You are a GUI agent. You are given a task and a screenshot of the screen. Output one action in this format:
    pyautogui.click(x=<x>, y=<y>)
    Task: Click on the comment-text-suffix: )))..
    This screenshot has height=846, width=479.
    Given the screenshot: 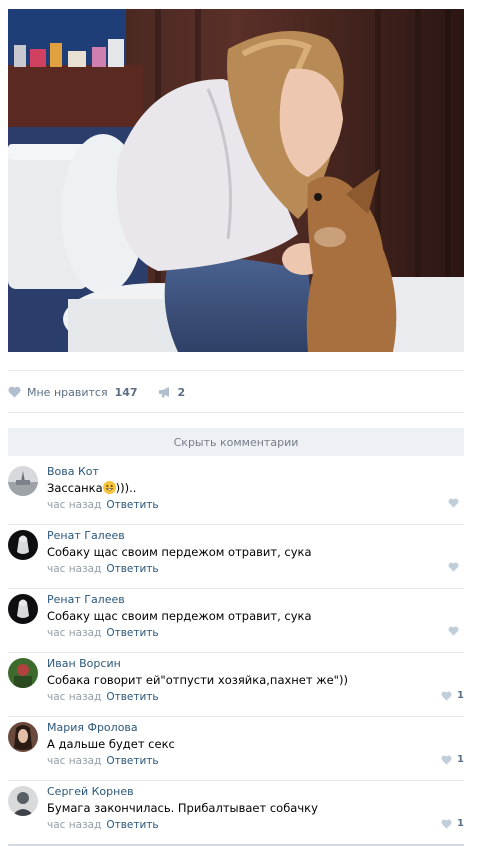 What is the action you would take?
    pyautogui.click(x=126, y=488)
    